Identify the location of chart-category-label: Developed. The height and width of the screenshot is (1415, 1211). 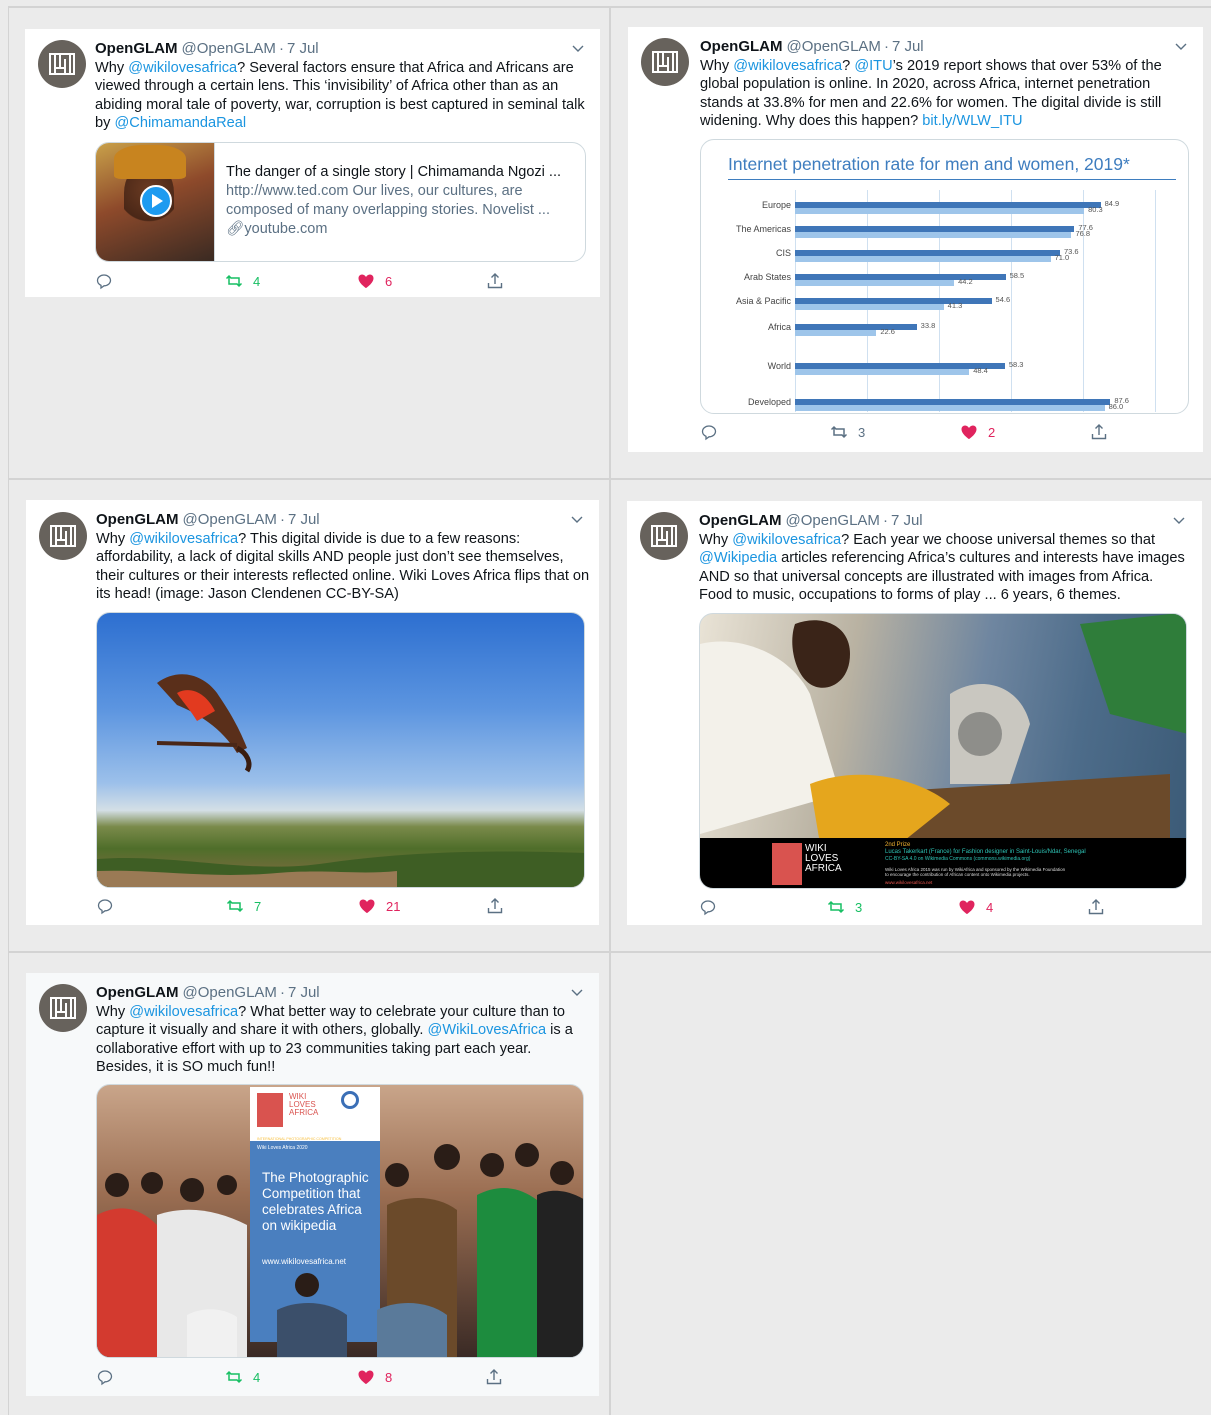
(769, 402).